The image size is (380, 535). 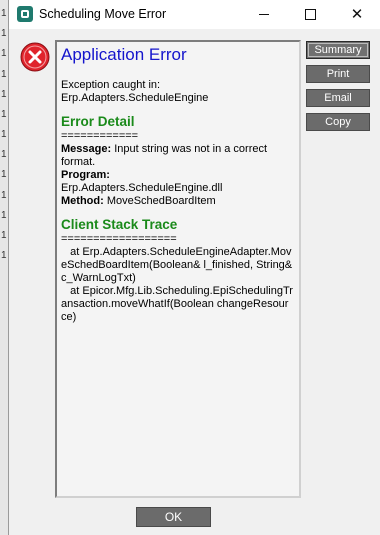 What do you see at coordinates (35, 57) in the screenshot?
I see `error-circle-icon` at bounding box center [35, 57].